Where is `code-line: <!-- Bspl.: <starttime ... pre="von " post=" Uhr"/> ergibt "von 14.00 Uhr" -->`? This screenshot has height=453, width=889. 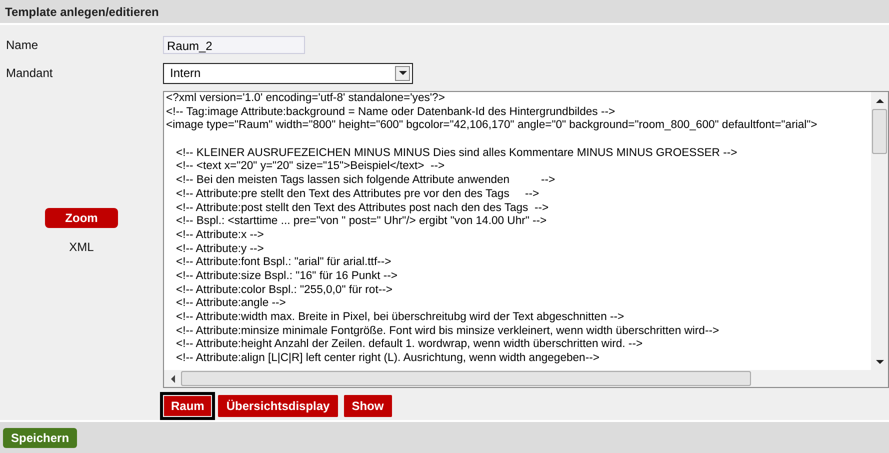
code-line: <!-- Bspl.: <starttime ... pre="von " post=" Uhr"/> ergibt "von 14.00 Uhr" --> is located at coordinates (361, 222).